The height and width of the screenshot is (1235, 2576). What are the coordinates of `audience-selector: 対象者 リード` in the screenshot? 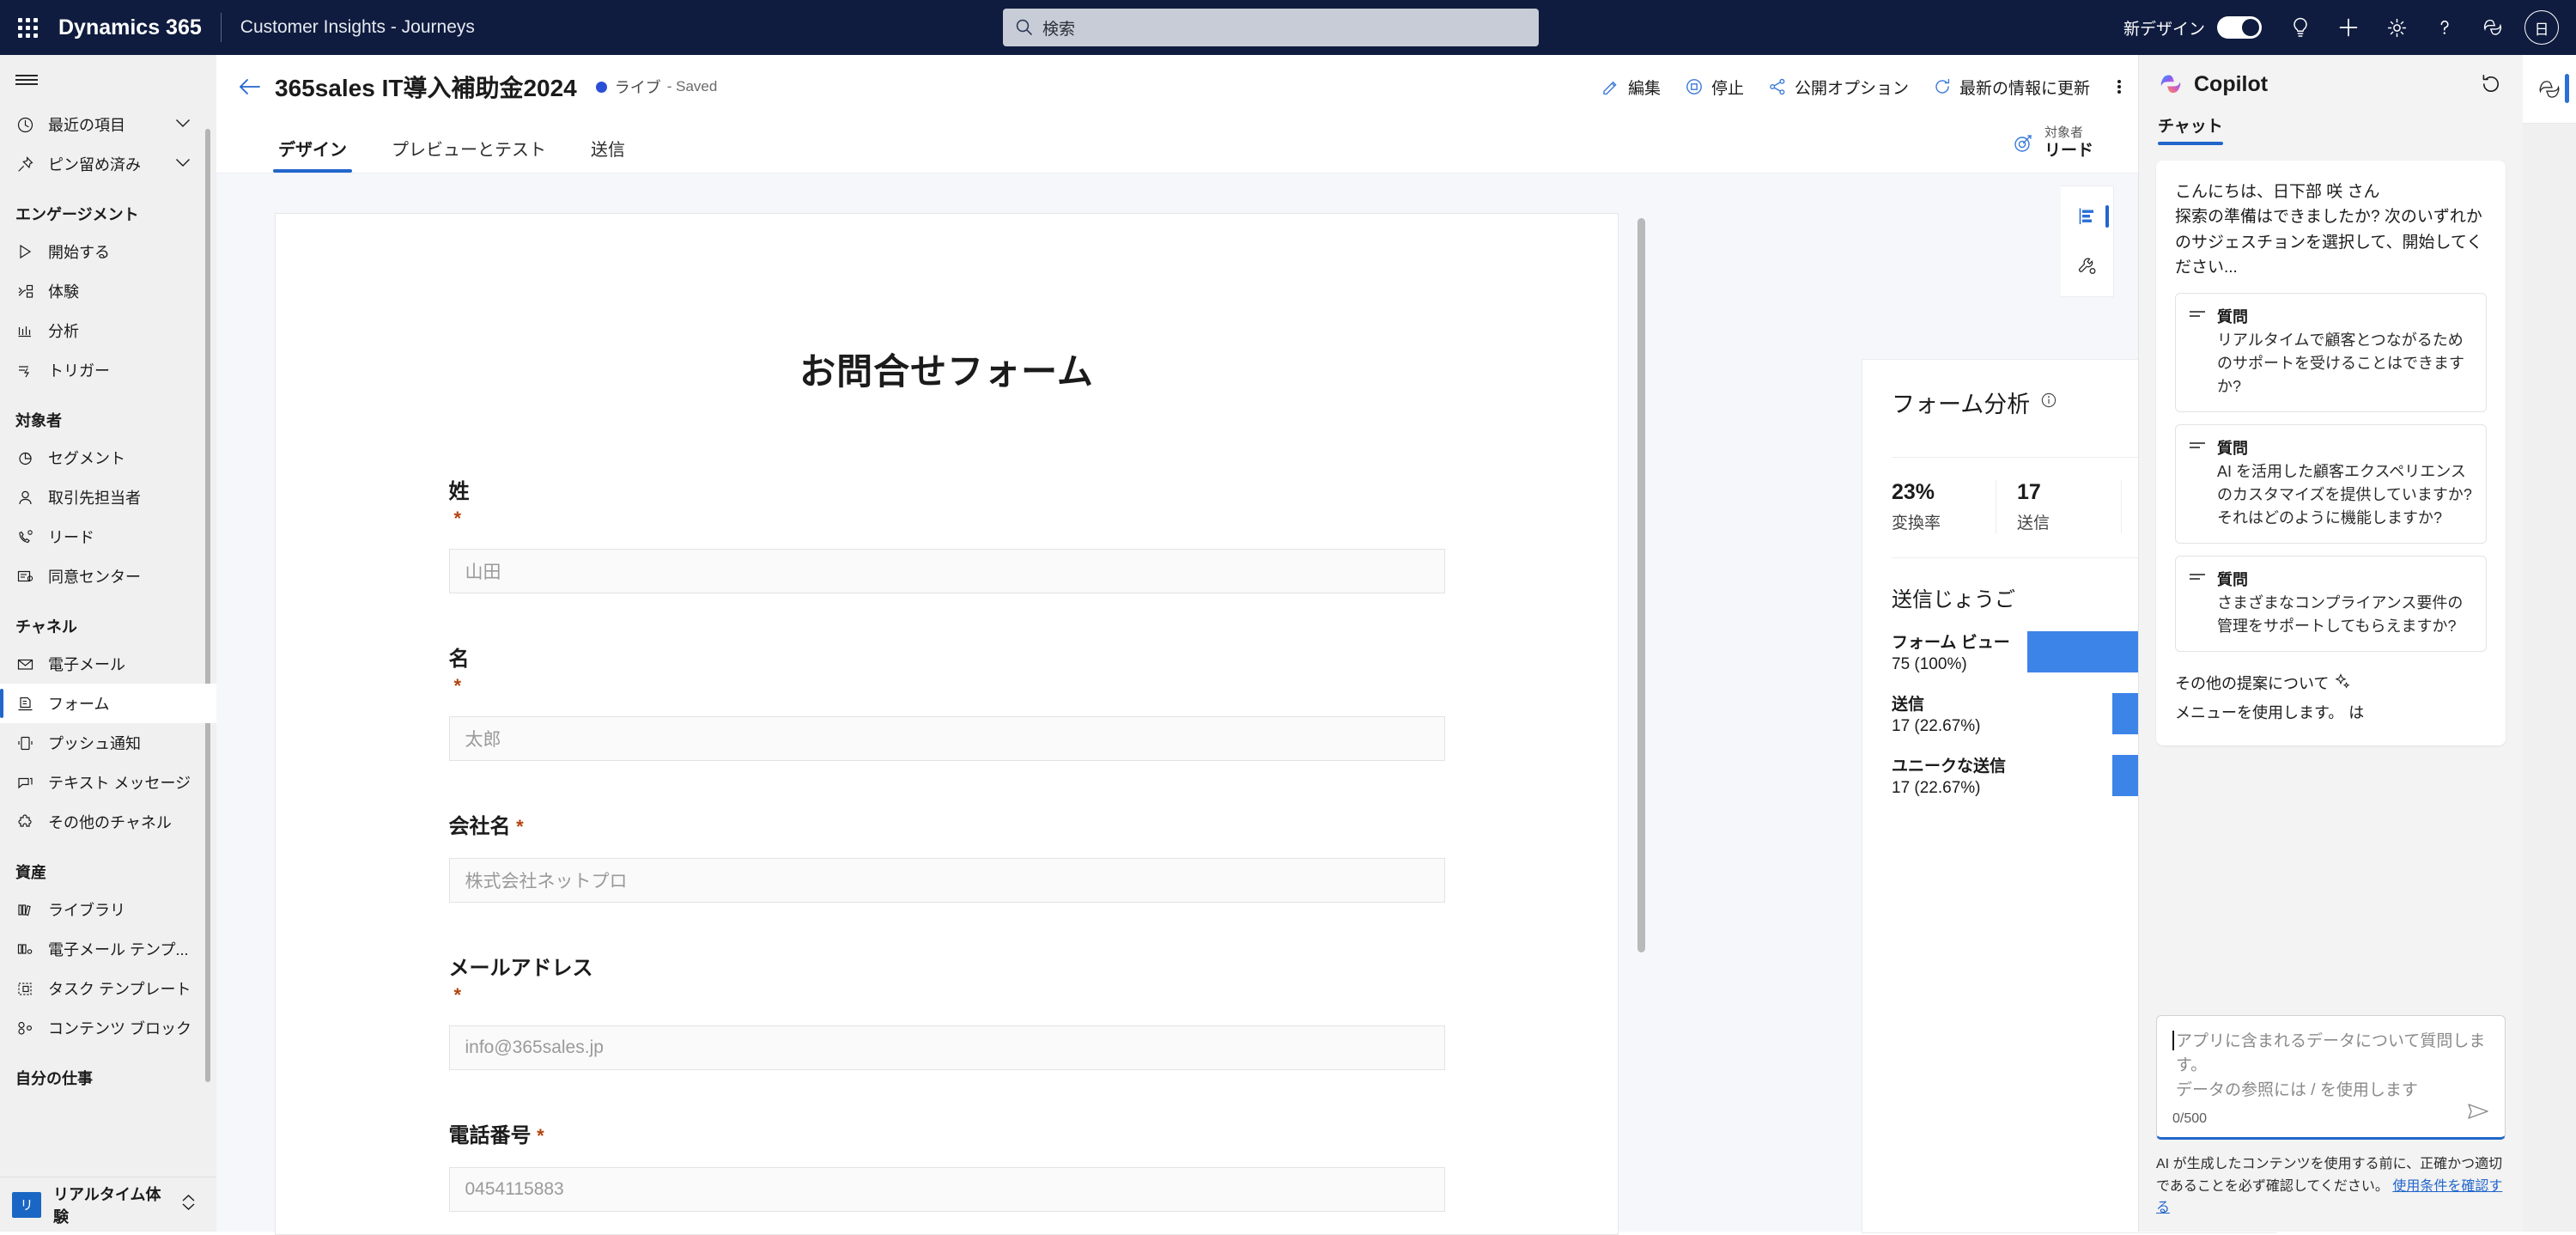 It's located at (2053, 143).